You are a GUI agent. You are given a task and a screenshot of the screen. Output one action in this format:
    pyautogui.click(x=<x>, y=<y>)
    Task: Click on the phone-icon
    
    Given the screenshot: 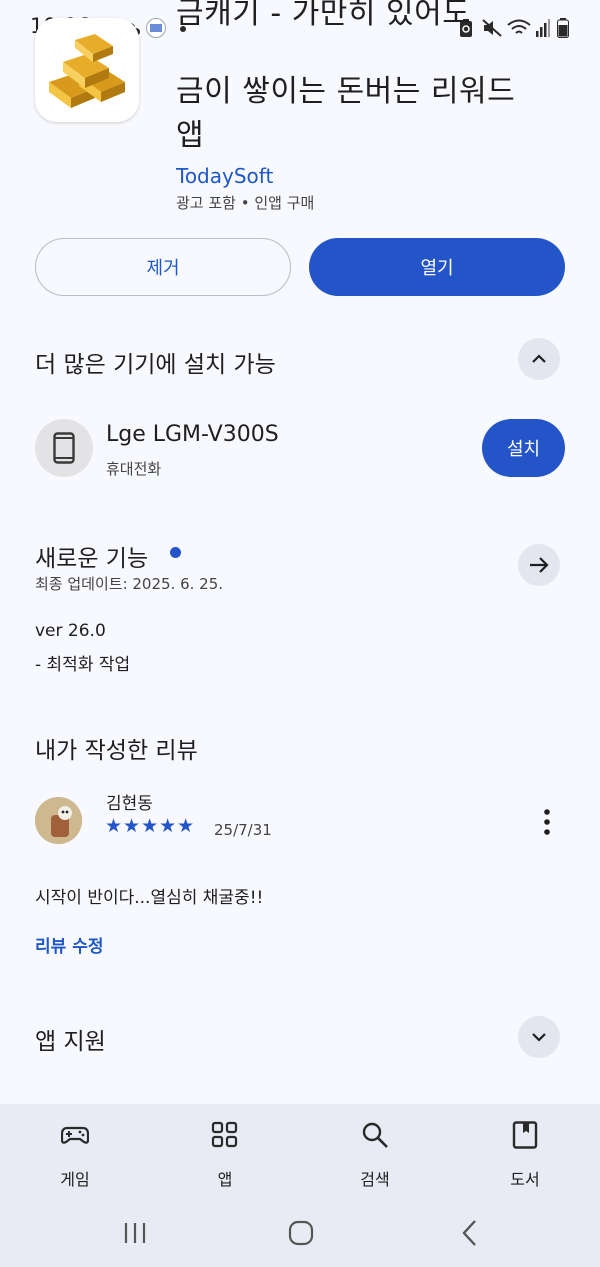 What is the action you would take?
    pyautogui.click(x=64, y=448)
    